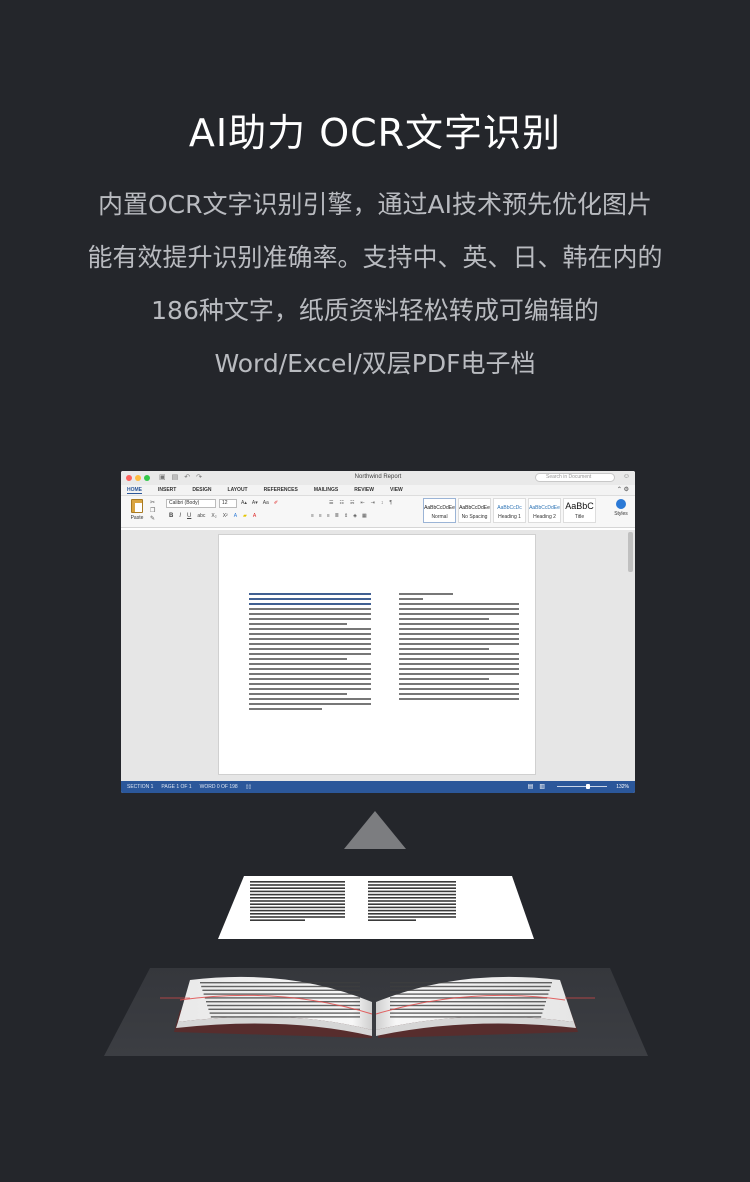 The image size is (750, 1182). Describe the element at coordinates (396, 490) in the screenshot. I see `tab-view: VIEW` at that location.